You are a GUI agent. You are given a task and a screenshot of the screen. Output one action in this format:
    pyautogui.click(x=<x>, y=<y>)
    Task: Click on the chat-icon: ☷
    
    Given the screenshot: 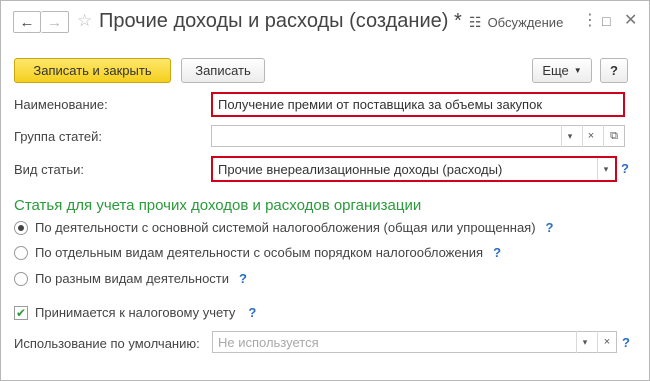 What is the action you would take?
    pyautogui.click(x=475, y=22)
    